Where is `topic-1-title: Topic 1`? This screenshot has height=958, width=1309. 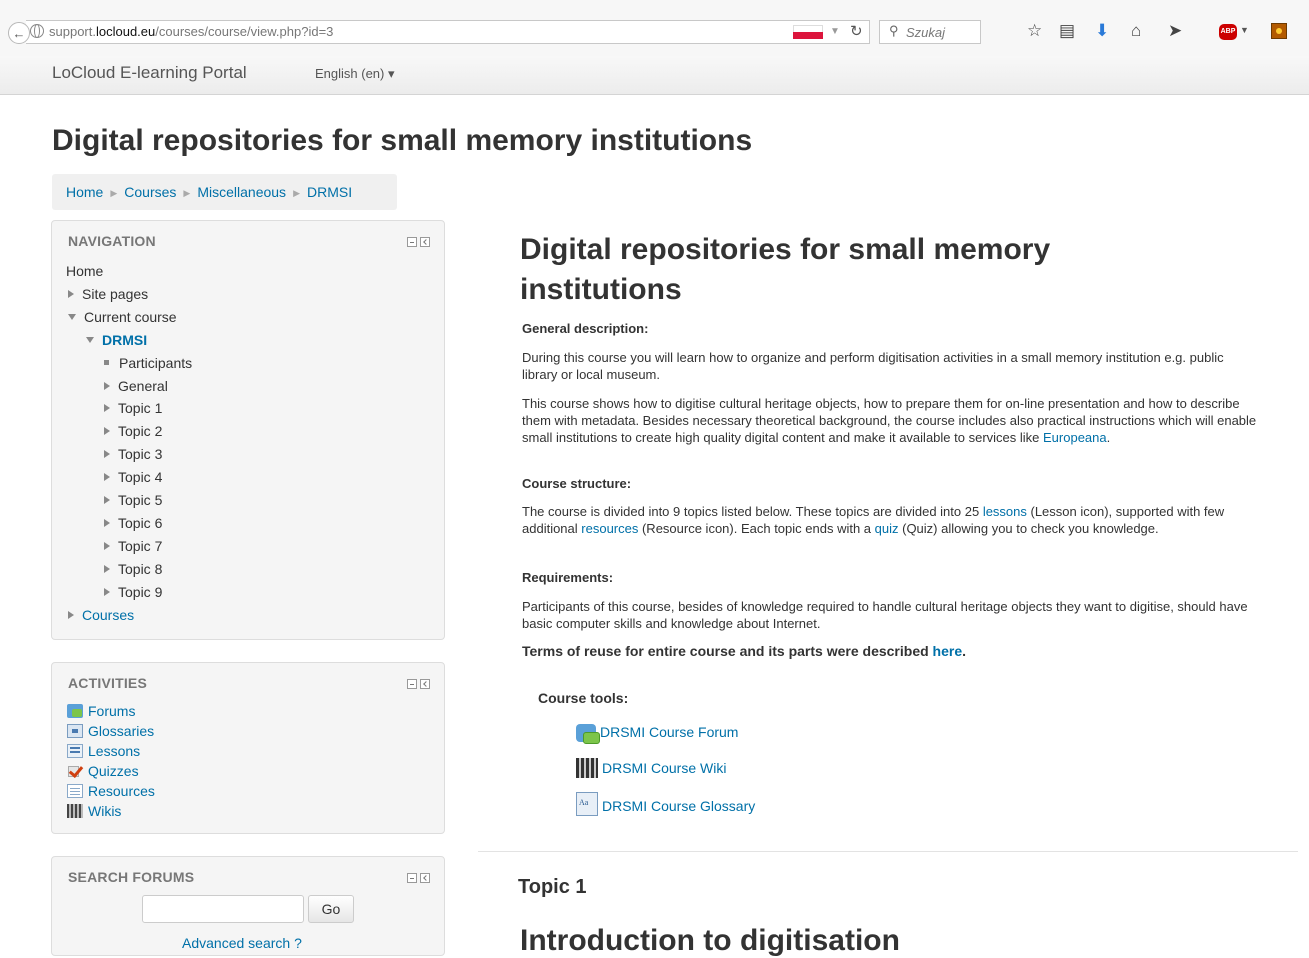 topic-1-title: Topic 1 is located at coordinates (552, 887).